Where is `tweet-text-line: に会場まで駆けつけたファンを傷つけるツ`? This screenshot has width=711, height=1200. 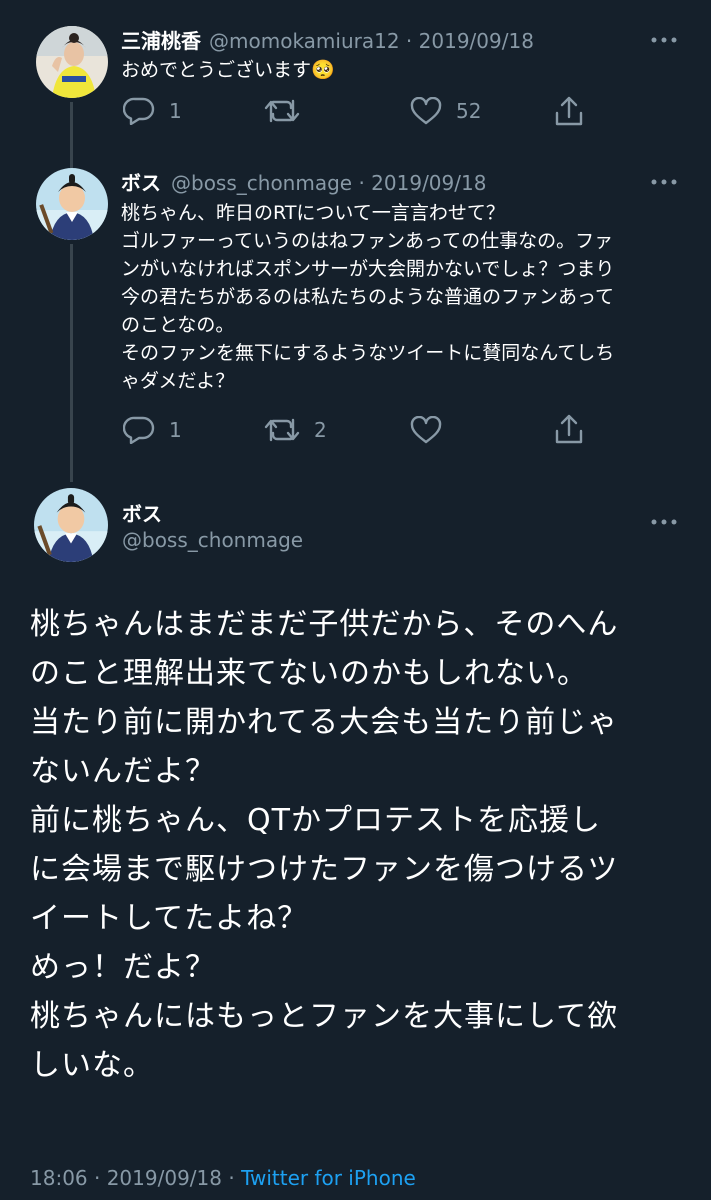 tweet-text-line: に会場まで駆けつけたファンを傷つけるツ is located at coordinates (324, 869).